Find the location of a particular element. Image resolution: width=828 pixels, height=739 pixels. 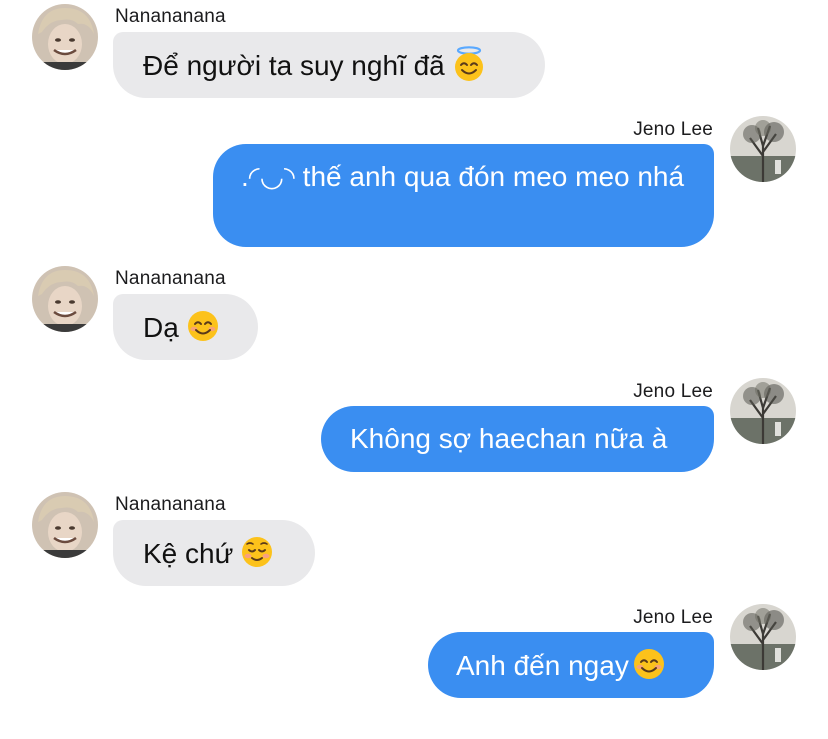

message-text: Không sợ haechan nữa à is located at coordinates (509, 438).